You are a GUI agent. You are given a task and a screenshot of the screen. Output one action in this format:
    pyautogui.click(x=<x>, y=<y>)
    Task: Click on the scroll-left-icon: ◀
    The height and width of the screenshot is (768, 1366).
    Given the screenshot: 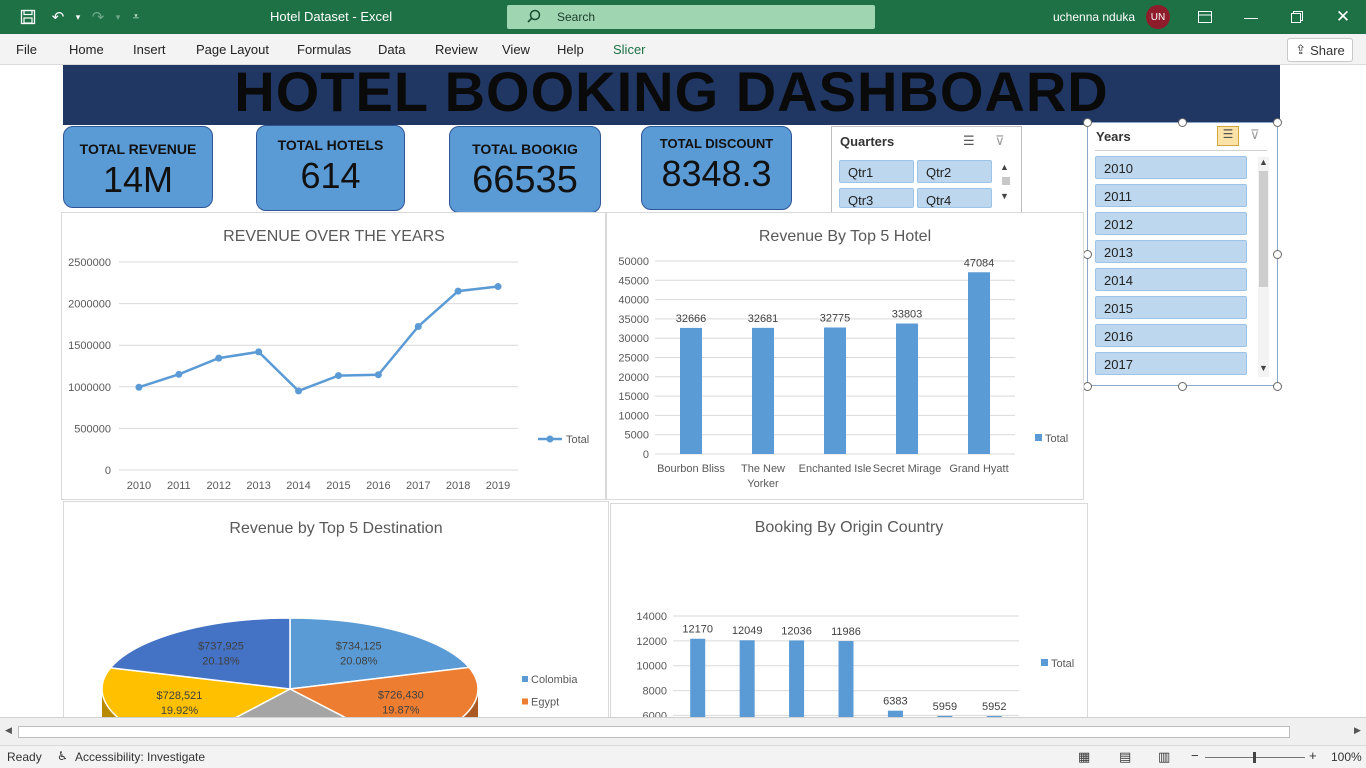 What is the action you would take?
    pyautogui.click(x=8, y=730)
    